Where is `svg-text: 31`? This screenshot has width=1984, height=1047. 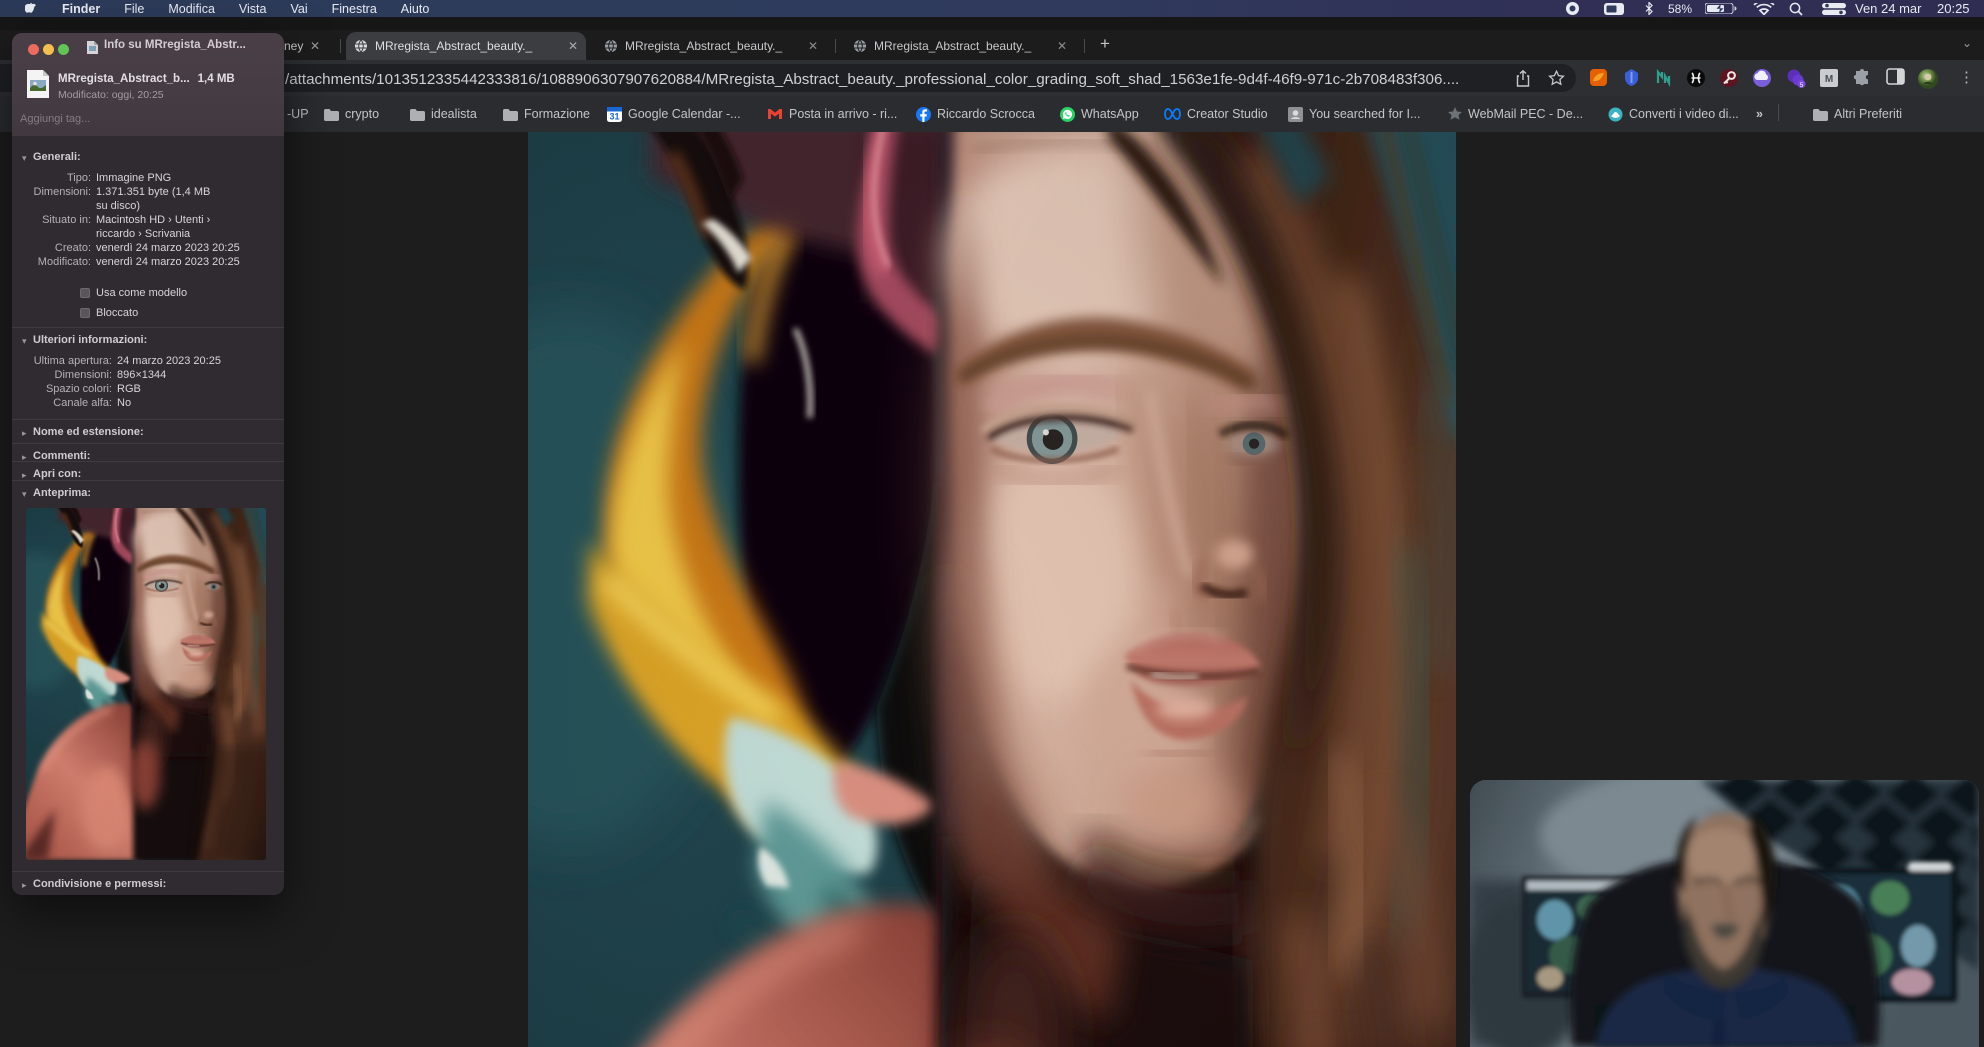
svg-text: 31 is located at coordinates (614, 116).